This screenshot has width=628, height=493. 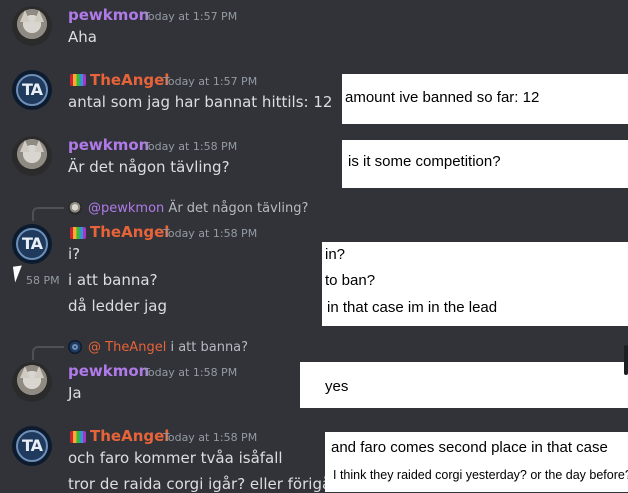 I want to click on message-text: Ja, so click(x=75, y=393).